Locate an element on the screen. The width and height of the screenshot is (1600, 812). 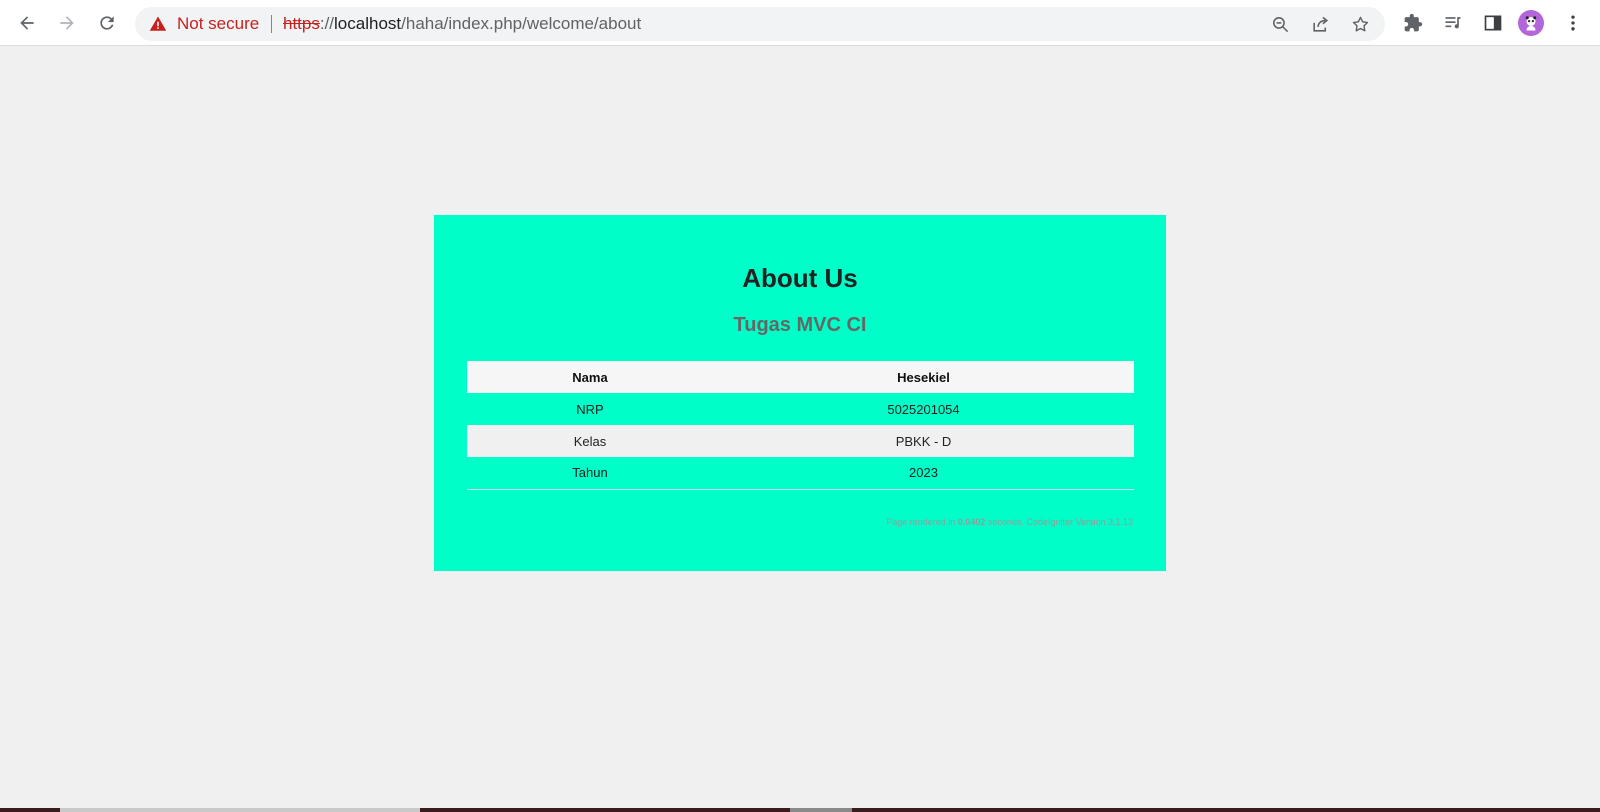
taskbar-strip is located at coordinates (800, 810).